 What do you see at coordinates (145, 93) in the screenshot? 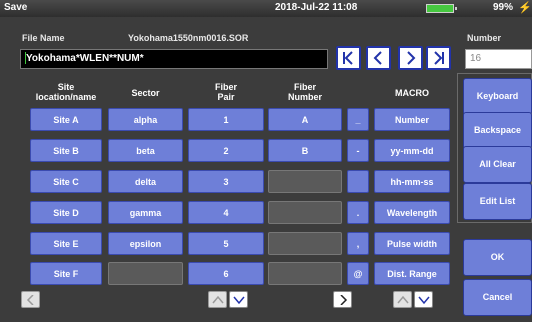
I see `column-header-sector: Sector` at bounding box center [145, 93].